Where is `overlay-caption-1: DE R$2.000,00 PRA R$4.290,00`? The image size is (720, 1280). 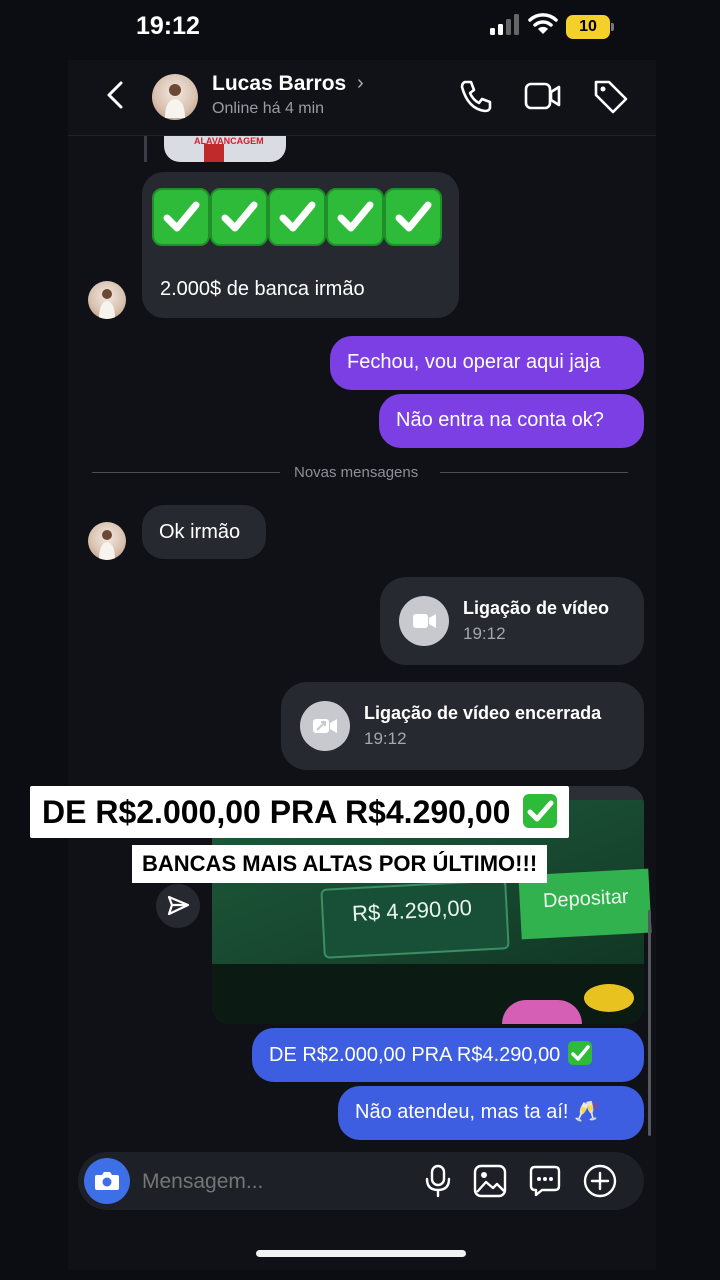
overlay-caption-1: DE R$2.000,00 PRA R$4.290,00 is located at coordinates (300, 812).